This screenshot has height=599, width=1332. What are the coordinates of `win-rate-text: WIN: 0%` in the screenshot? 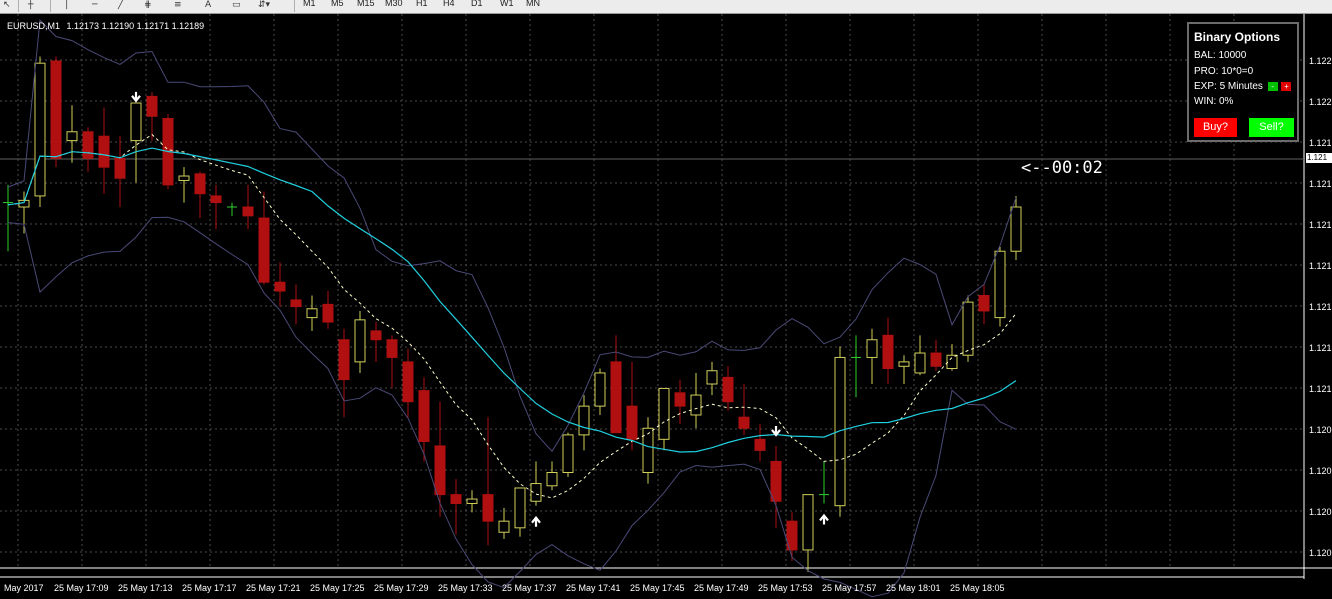 It's located at (1214, 101).